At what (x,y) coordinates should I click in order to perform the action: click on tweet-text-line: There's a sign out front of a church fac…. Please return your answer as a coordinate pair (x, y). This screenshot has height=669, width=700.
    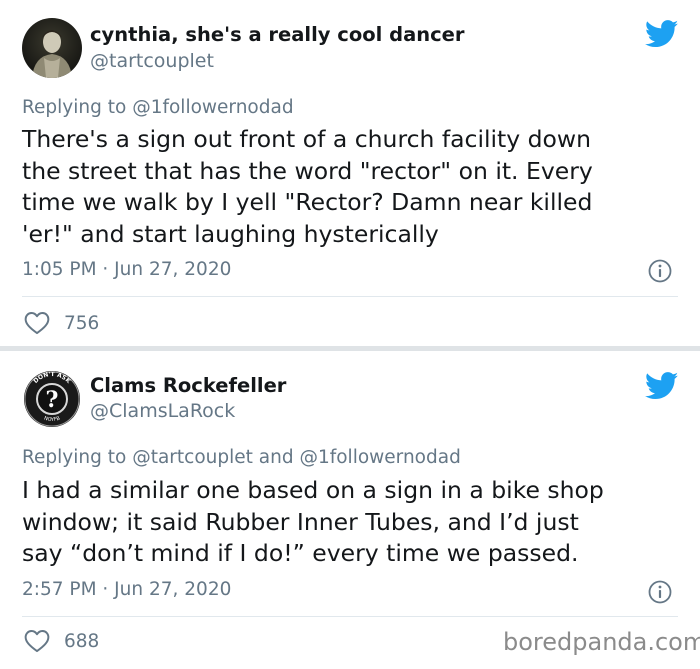
    Looking at the image, I should click on (307, 139).